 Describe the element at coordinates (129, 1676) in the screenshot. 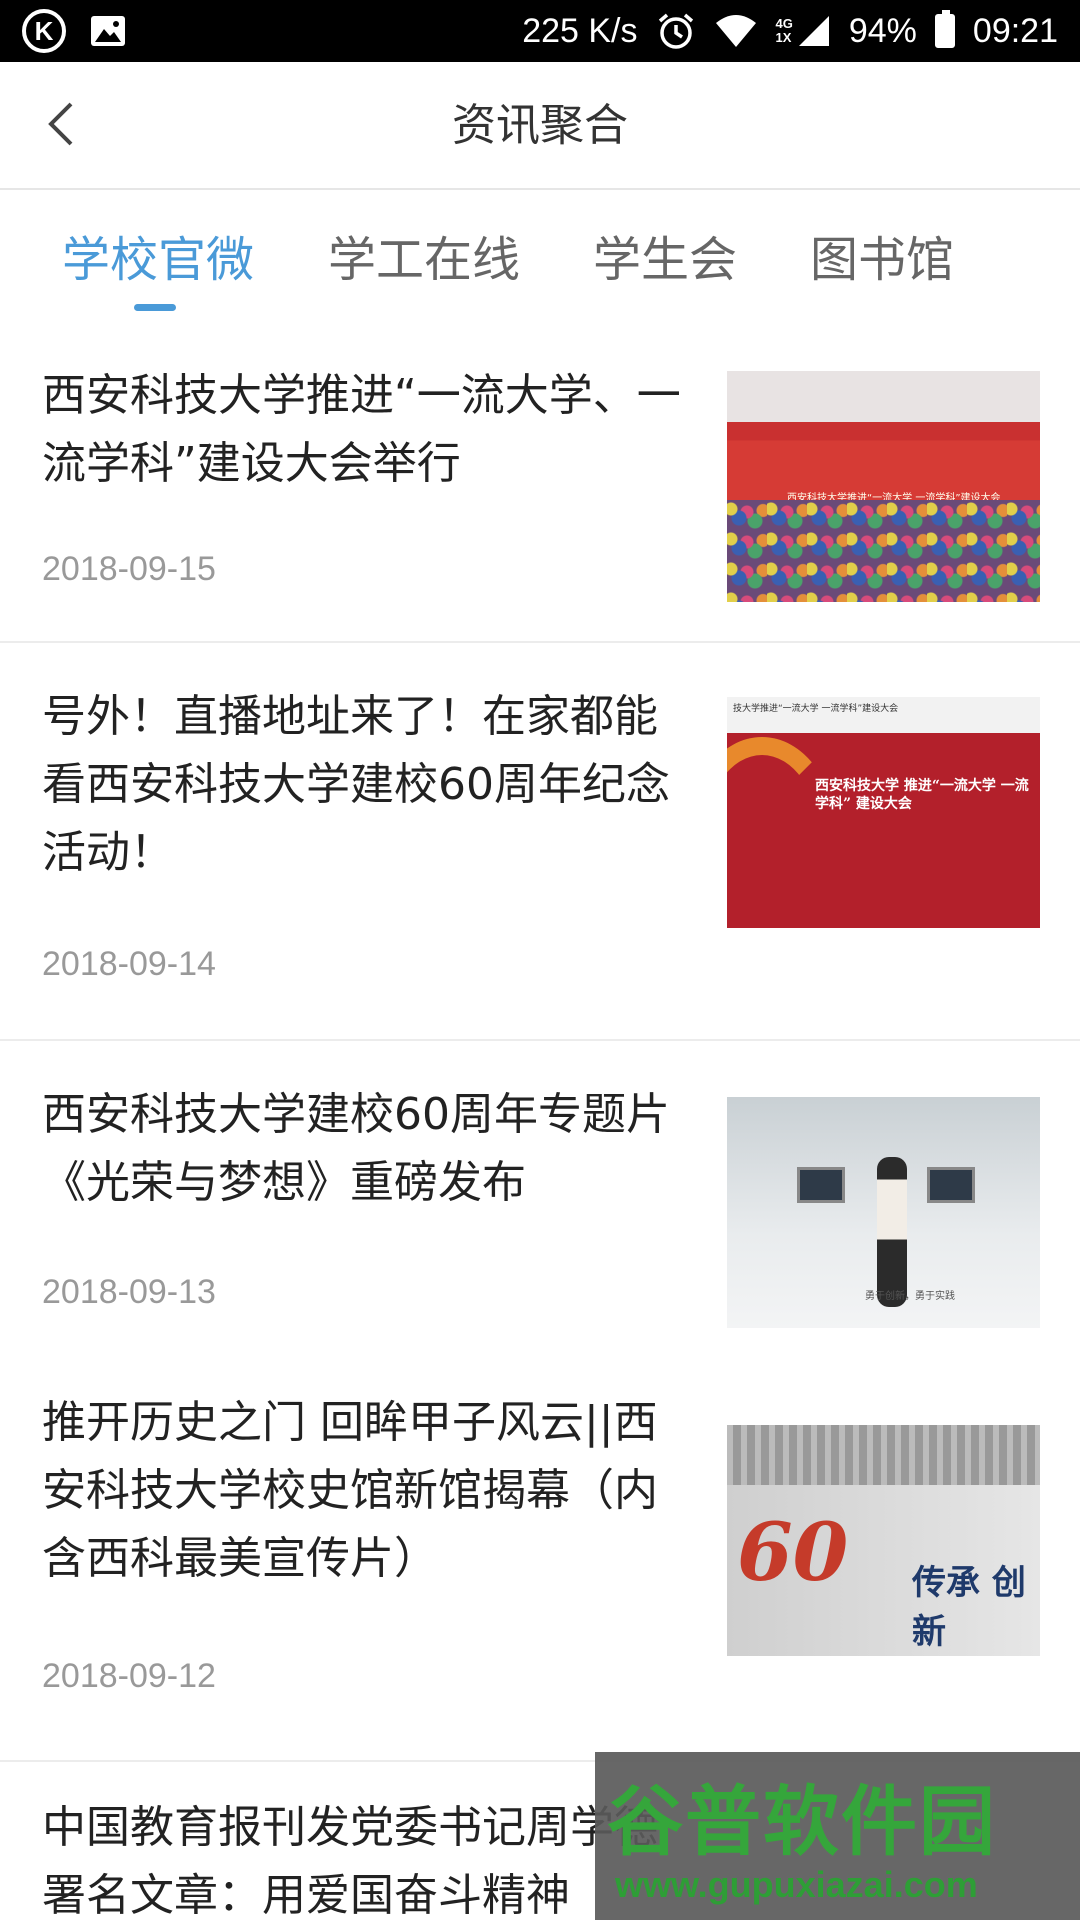

I see `news-date: 2018-09-12` at that location.